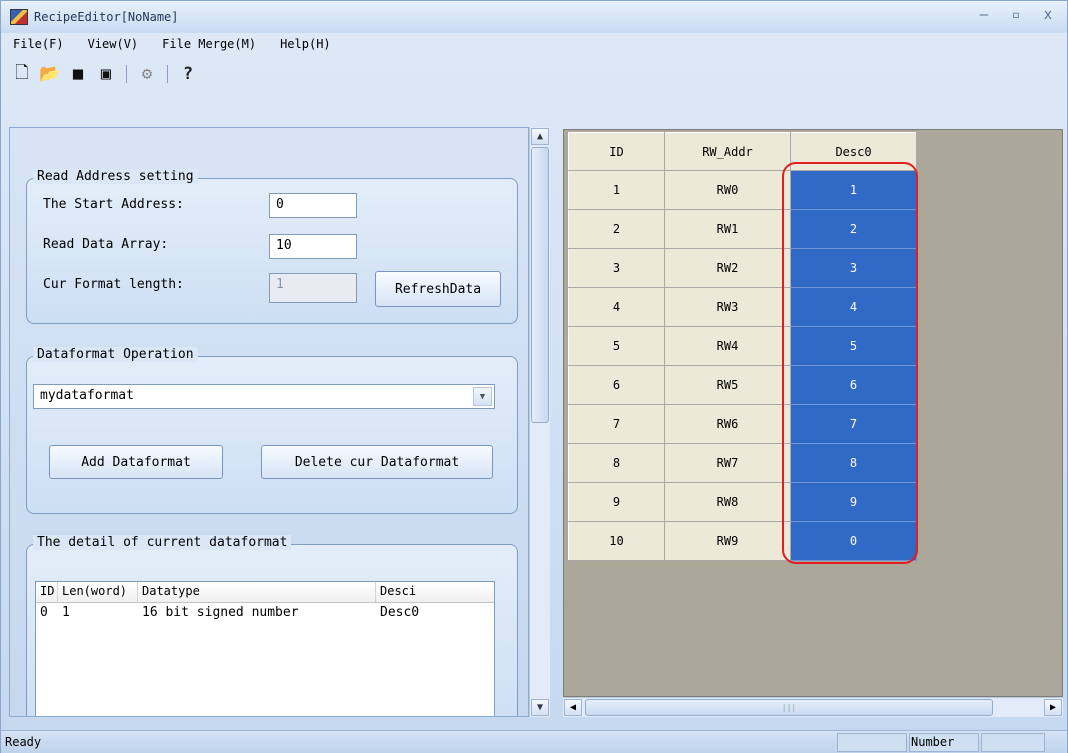 This screenshot has width=1068, height=753. I want to click on grid-cell-id: 2, so click(616, 229).